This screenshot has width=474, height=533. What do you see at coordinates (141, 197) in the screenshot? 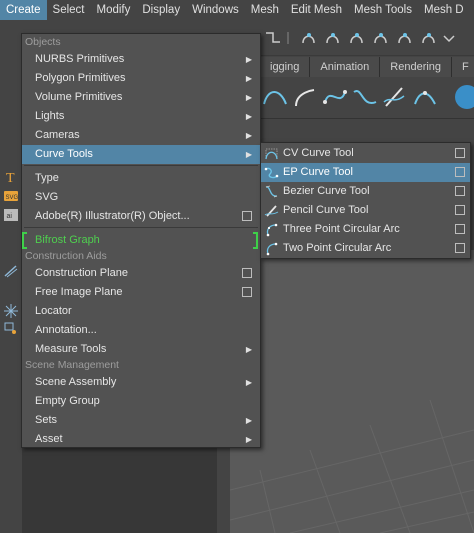
I see `menu-item-svg: SVG` at bounding box center [141, 197].